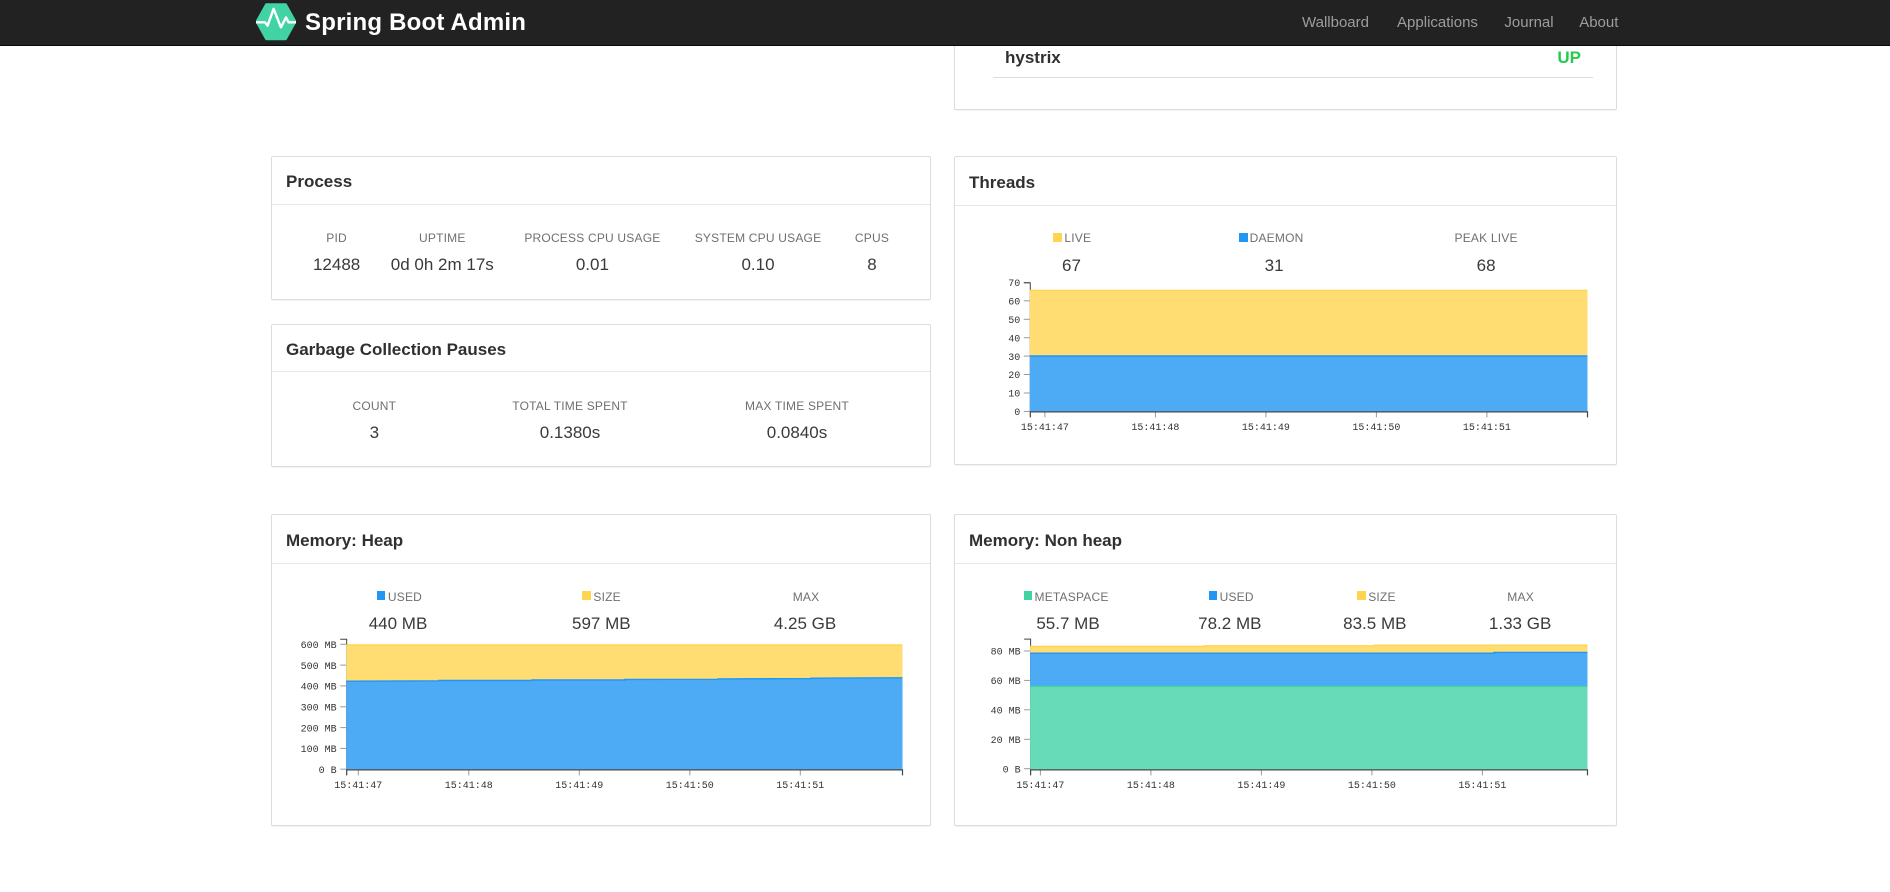 Image resolution: width=1890 pixels, height=892 pixels. I want to click on svg-text: 600 MB, so click(319, 646).